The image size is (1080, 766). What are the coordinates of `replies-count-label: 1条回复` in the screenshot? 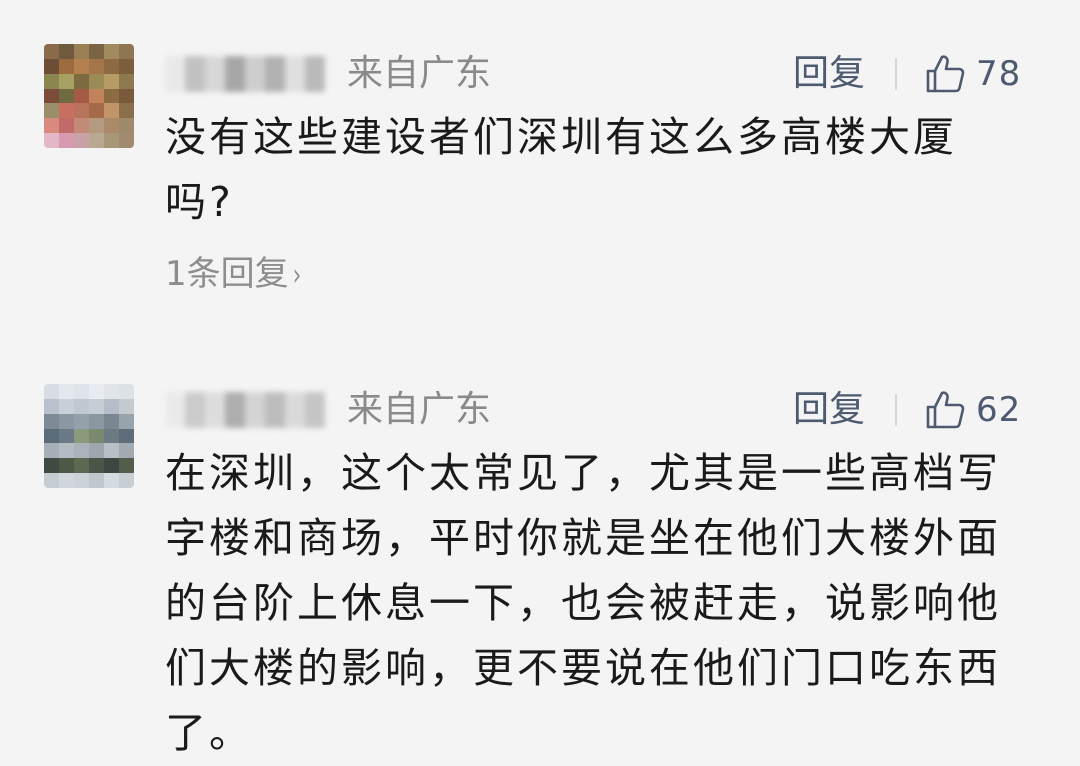 It's located at (227, 274).